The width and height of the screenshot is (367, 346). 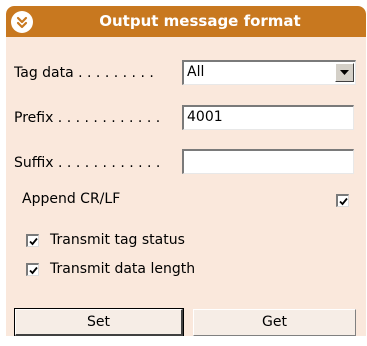 What do you see at coordinates (84, 73) in the screenshot?
I see `tag-data-label: Tag data . . . . . . . . .` at bounding box center [84, 73].